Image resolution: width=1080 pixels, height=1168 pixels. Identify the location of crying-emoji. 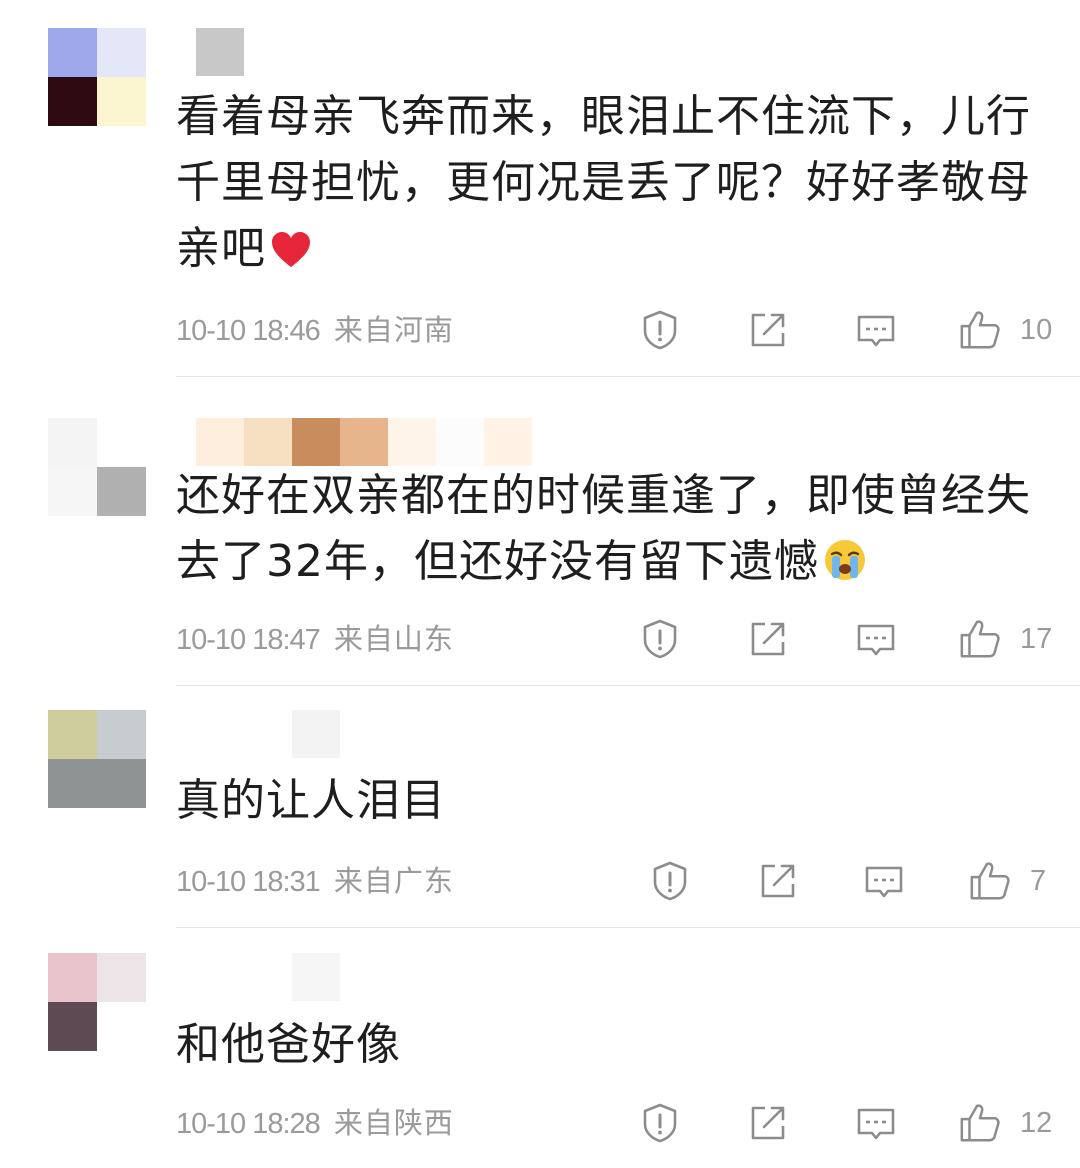
(845, 568).